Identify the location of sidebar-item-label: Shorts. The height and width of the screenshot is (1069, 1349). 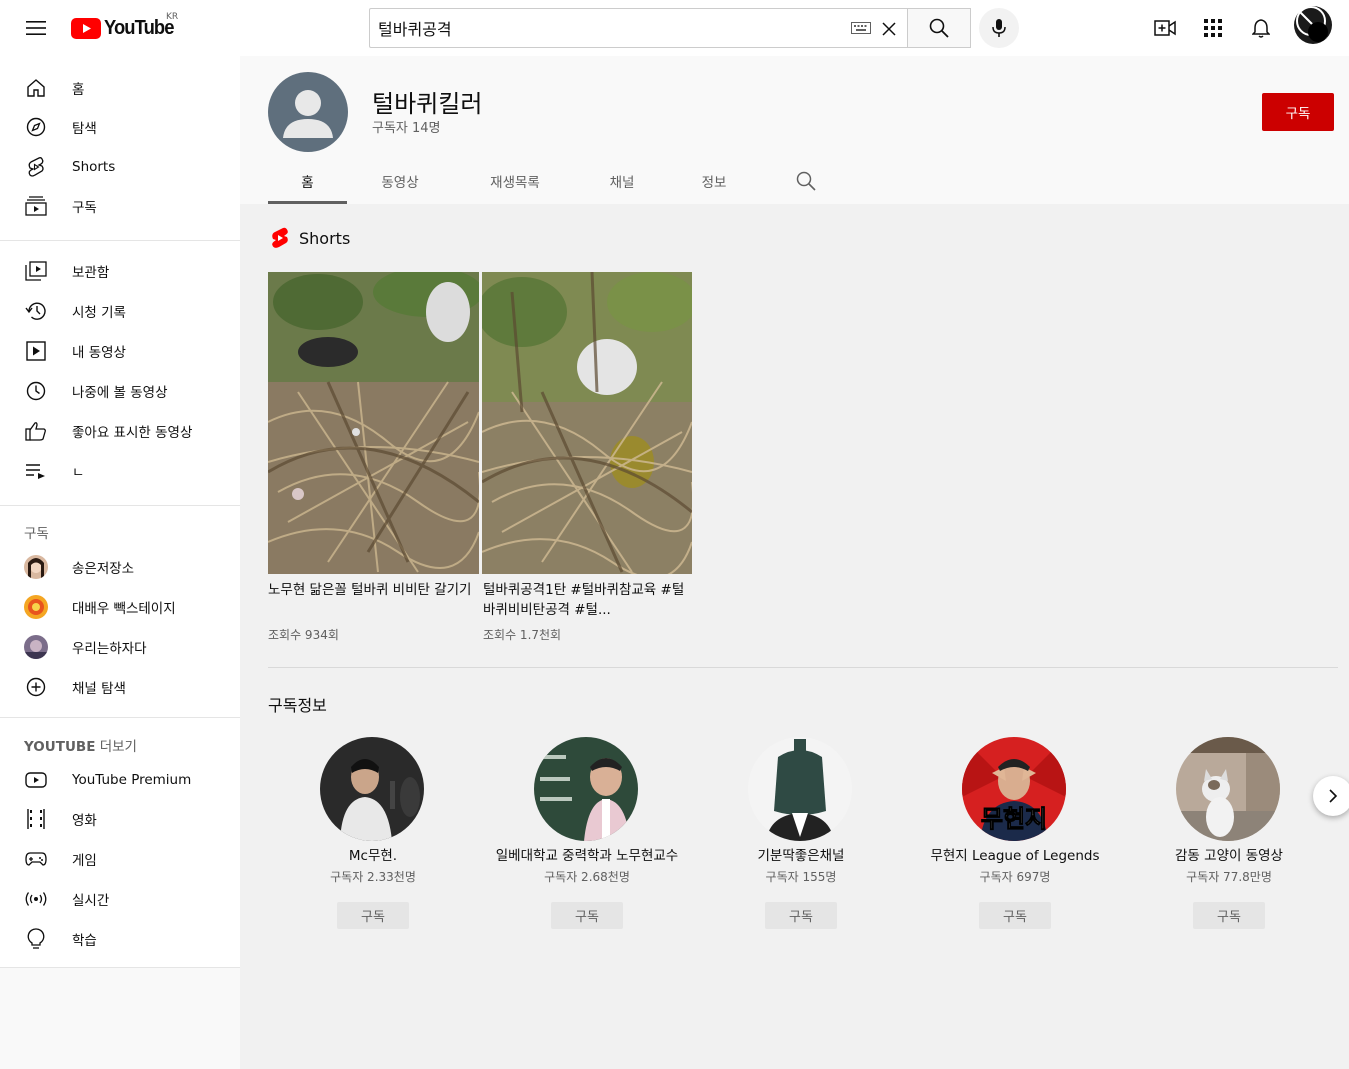
(94, 167).